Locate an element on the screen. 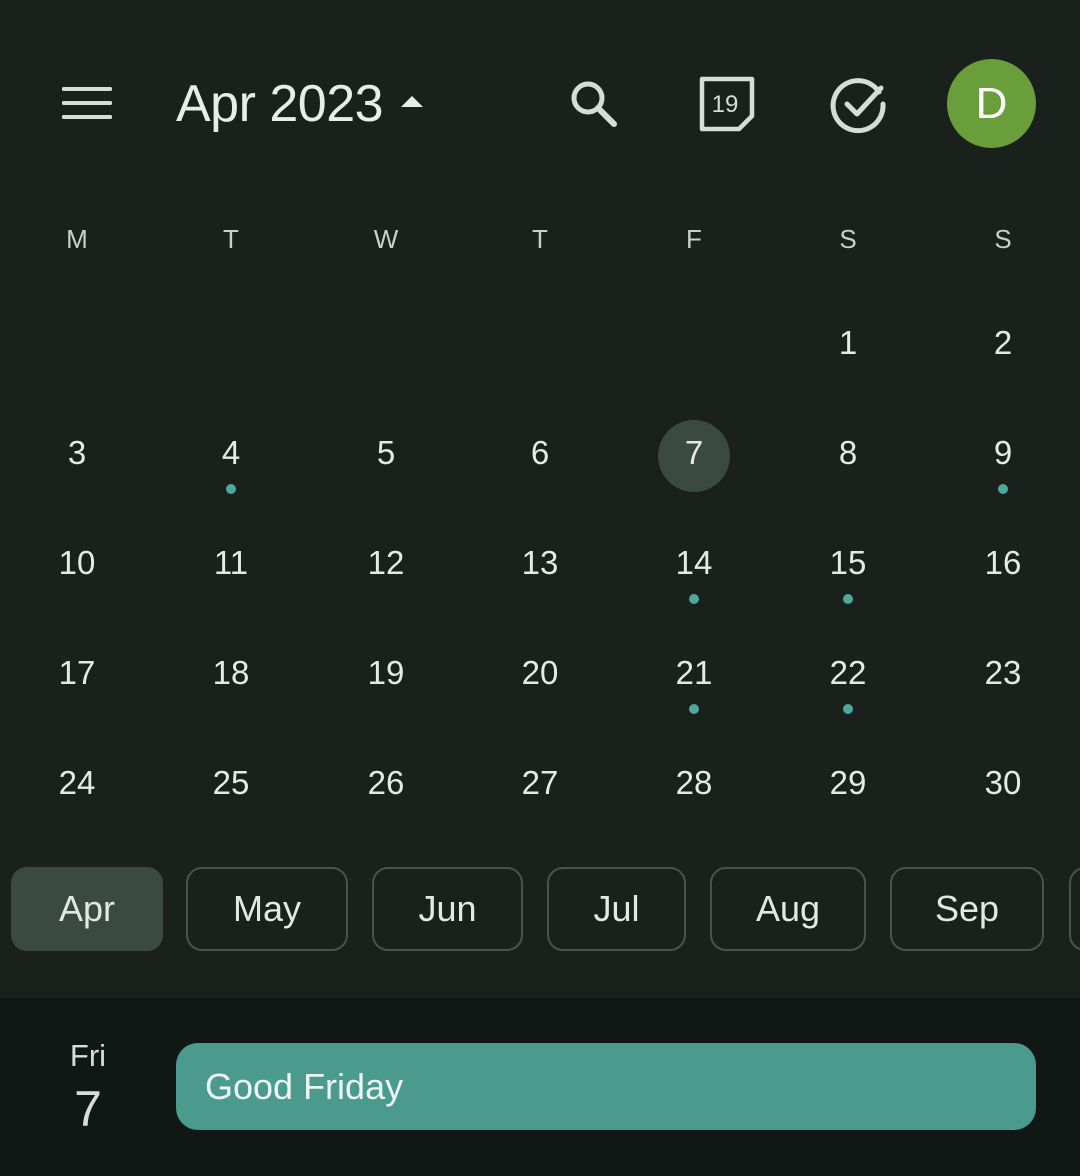  day-cell: 10 is located at coordinates (77, 560).